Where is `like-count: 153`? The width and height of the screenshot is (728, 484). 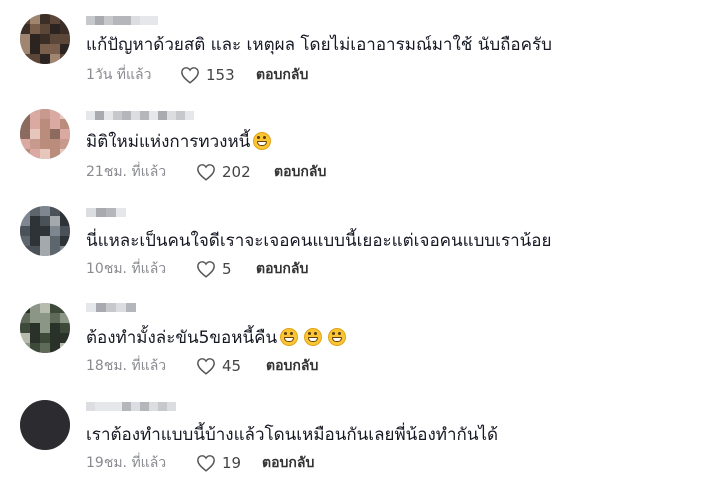 like-count: 153 is located at coordinates (220, 75).